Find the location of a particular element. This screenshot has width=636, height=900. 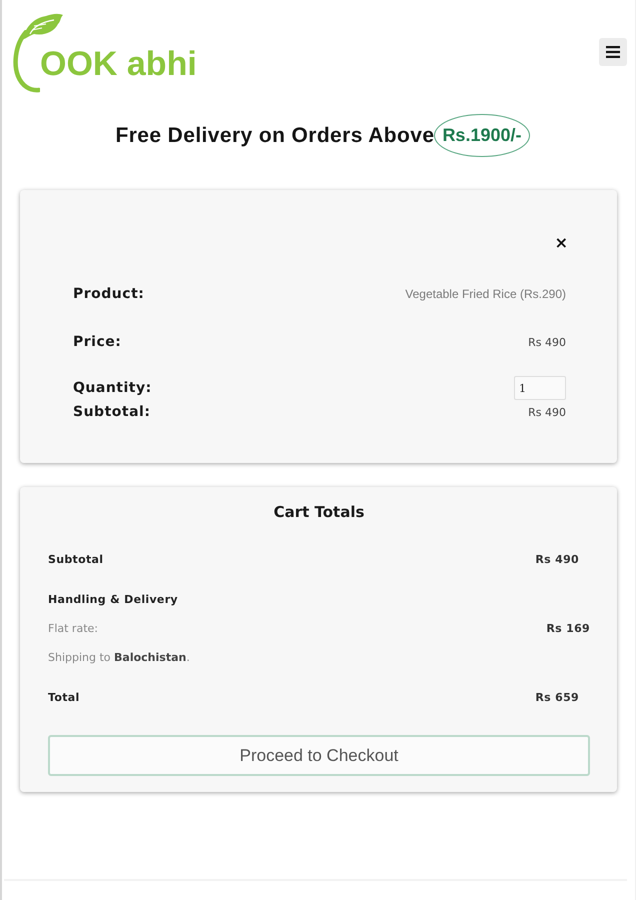

menu-icon is located at coordinates (613, 52).